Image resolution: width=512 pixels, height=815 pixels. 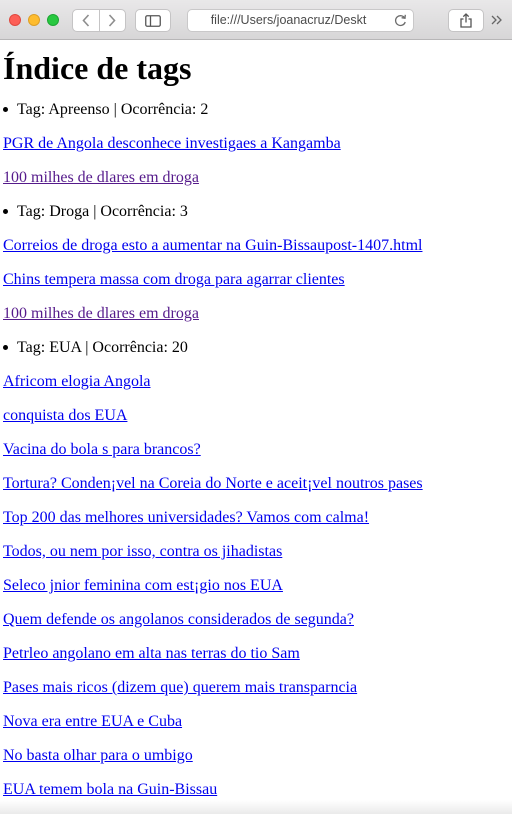 What do you see at coordinates (15, 20) in the screenshot?
I see `close-window-button` at bounding box center [15, 20].